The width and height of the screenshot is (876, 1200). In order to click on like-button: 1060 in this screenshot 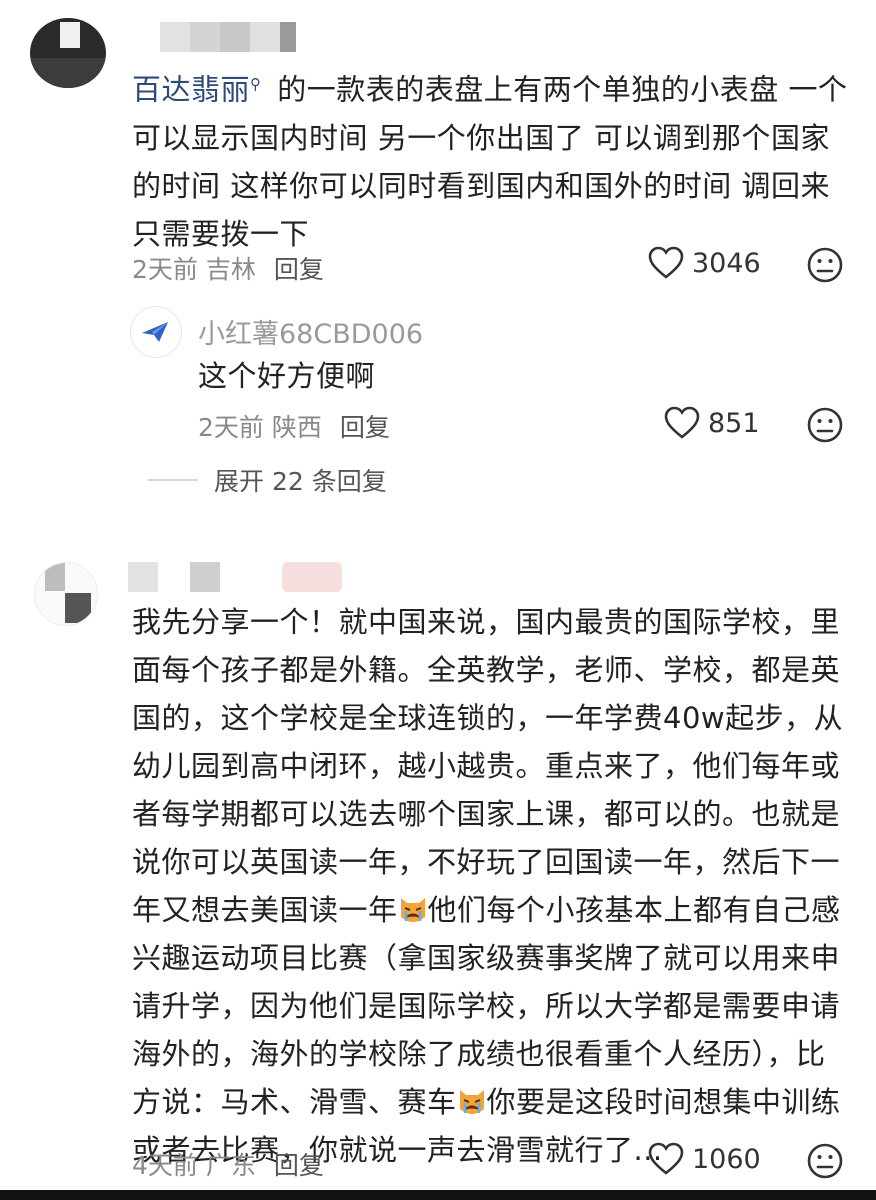, I will do `click(704, 1159)`.